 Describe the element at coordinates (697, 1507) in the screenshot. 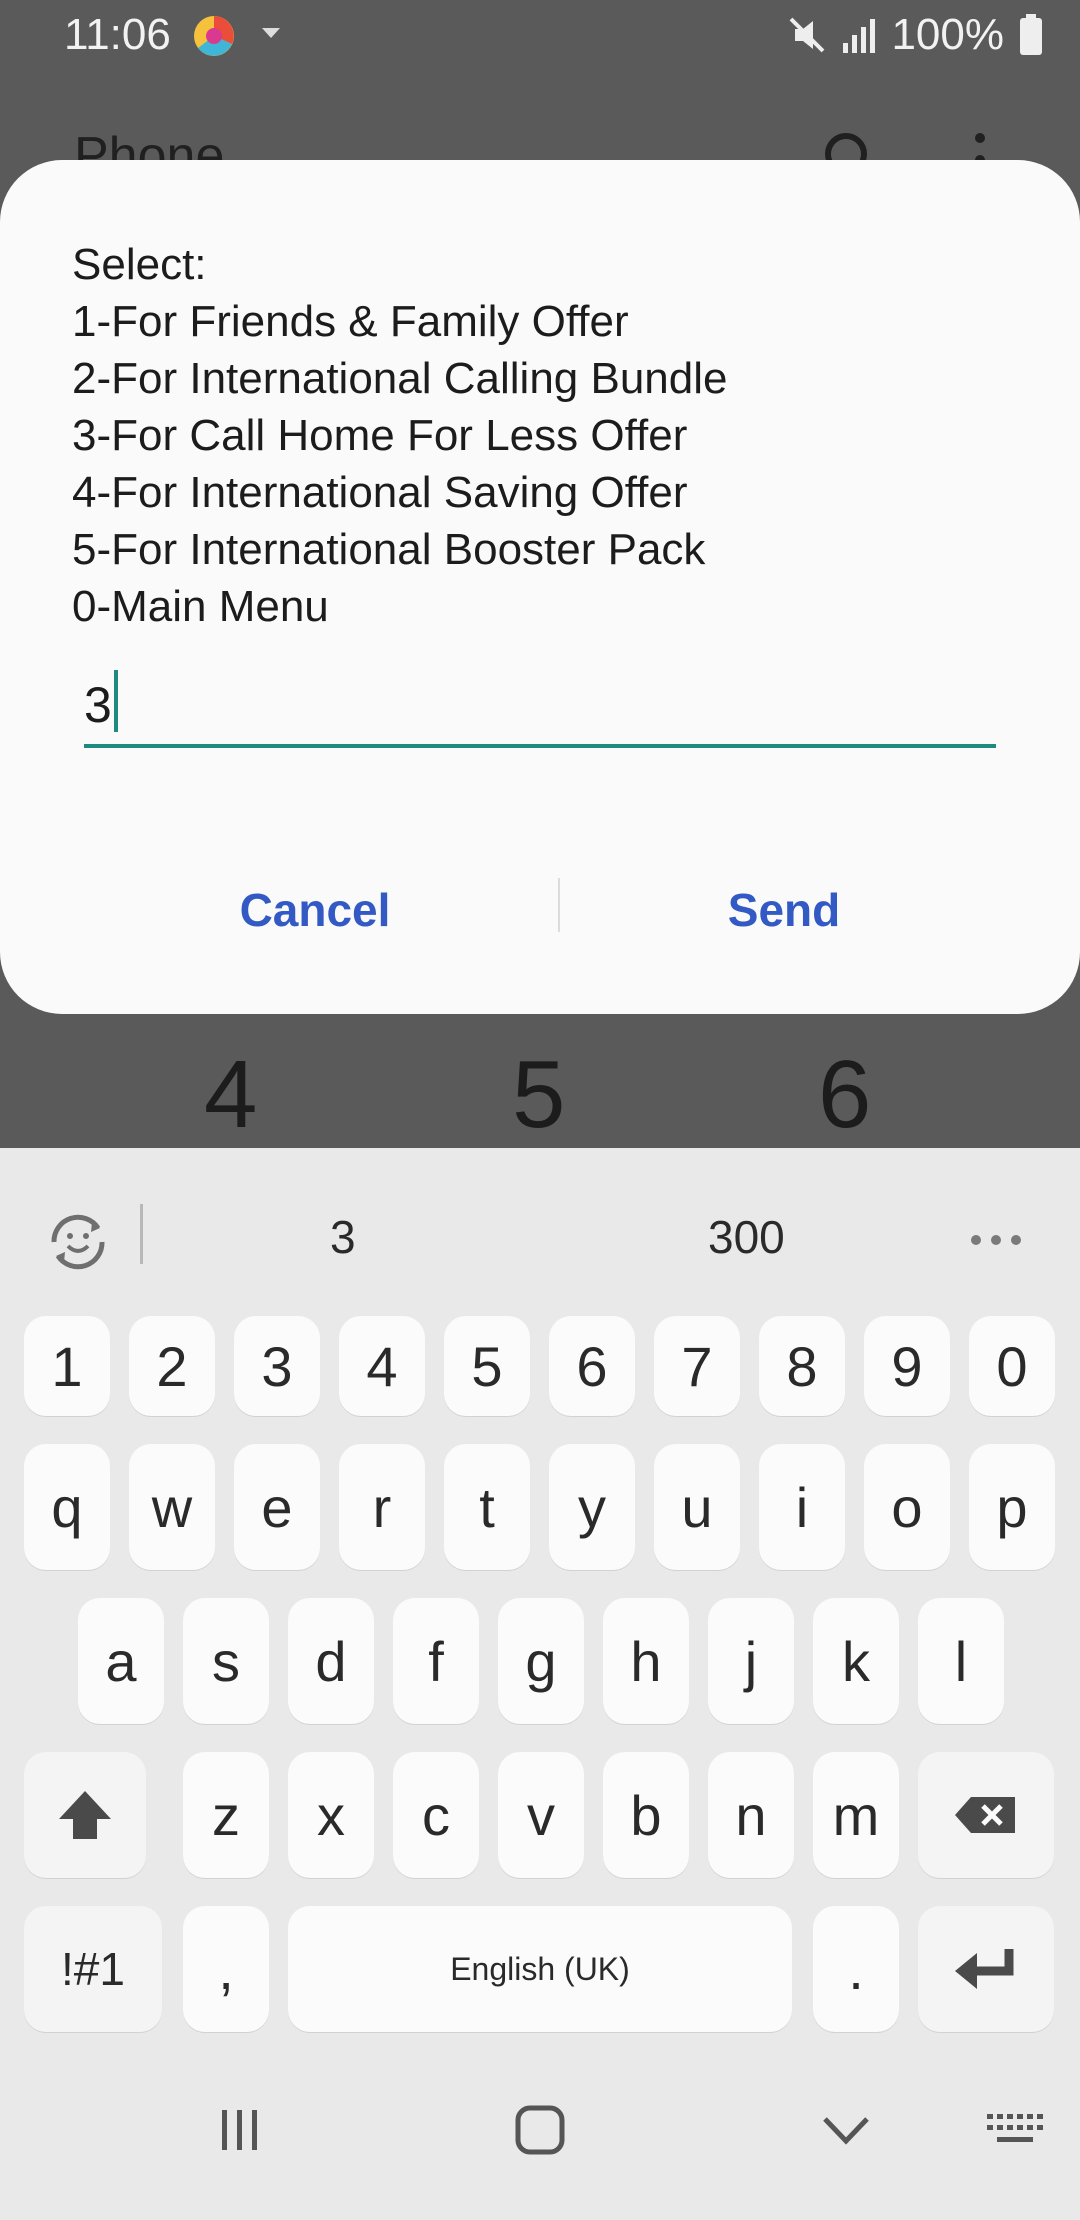

I see `key-u: u` at that location.